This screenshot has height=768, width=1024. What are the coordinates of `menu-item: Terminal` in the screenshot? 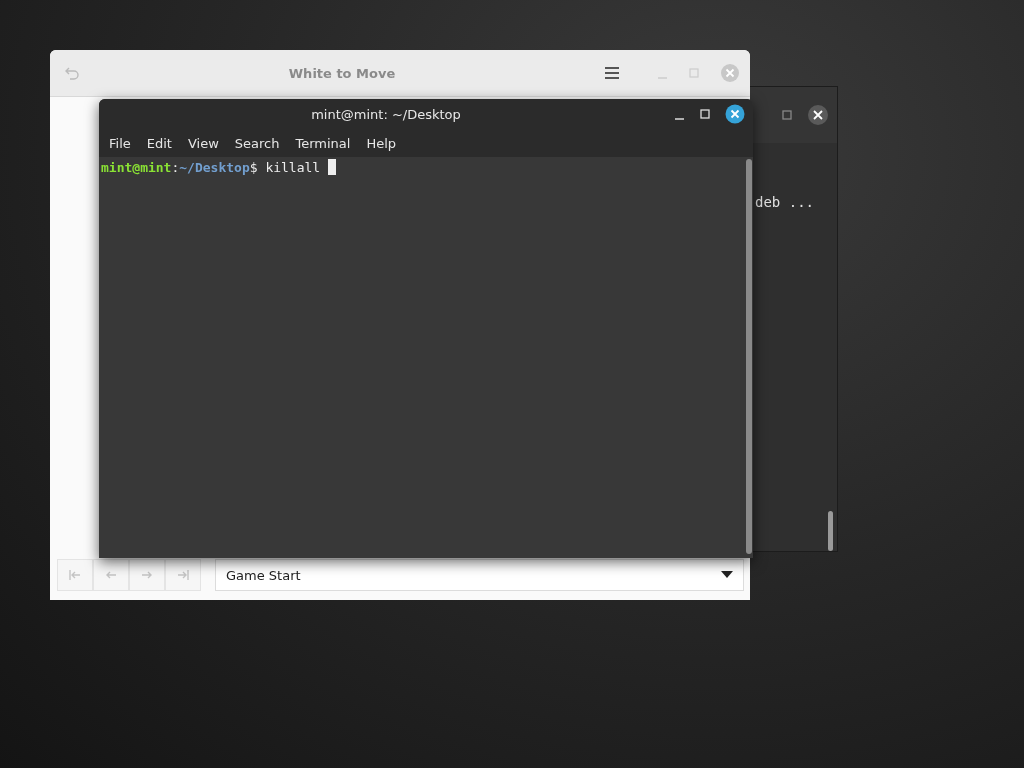 It's located at (323, 143).